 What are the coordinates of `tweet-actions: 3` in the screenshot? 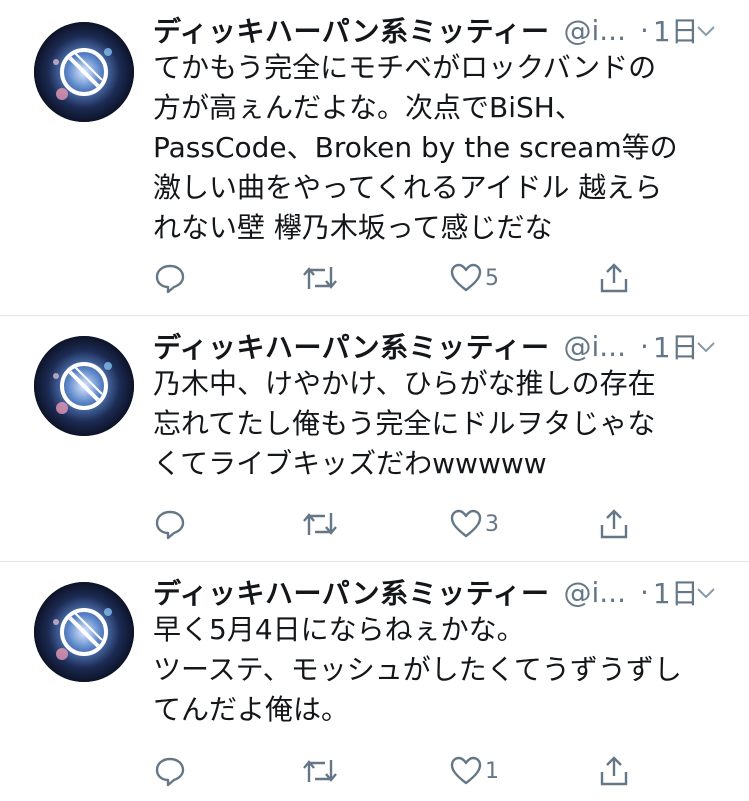 It's located at (451, 524).